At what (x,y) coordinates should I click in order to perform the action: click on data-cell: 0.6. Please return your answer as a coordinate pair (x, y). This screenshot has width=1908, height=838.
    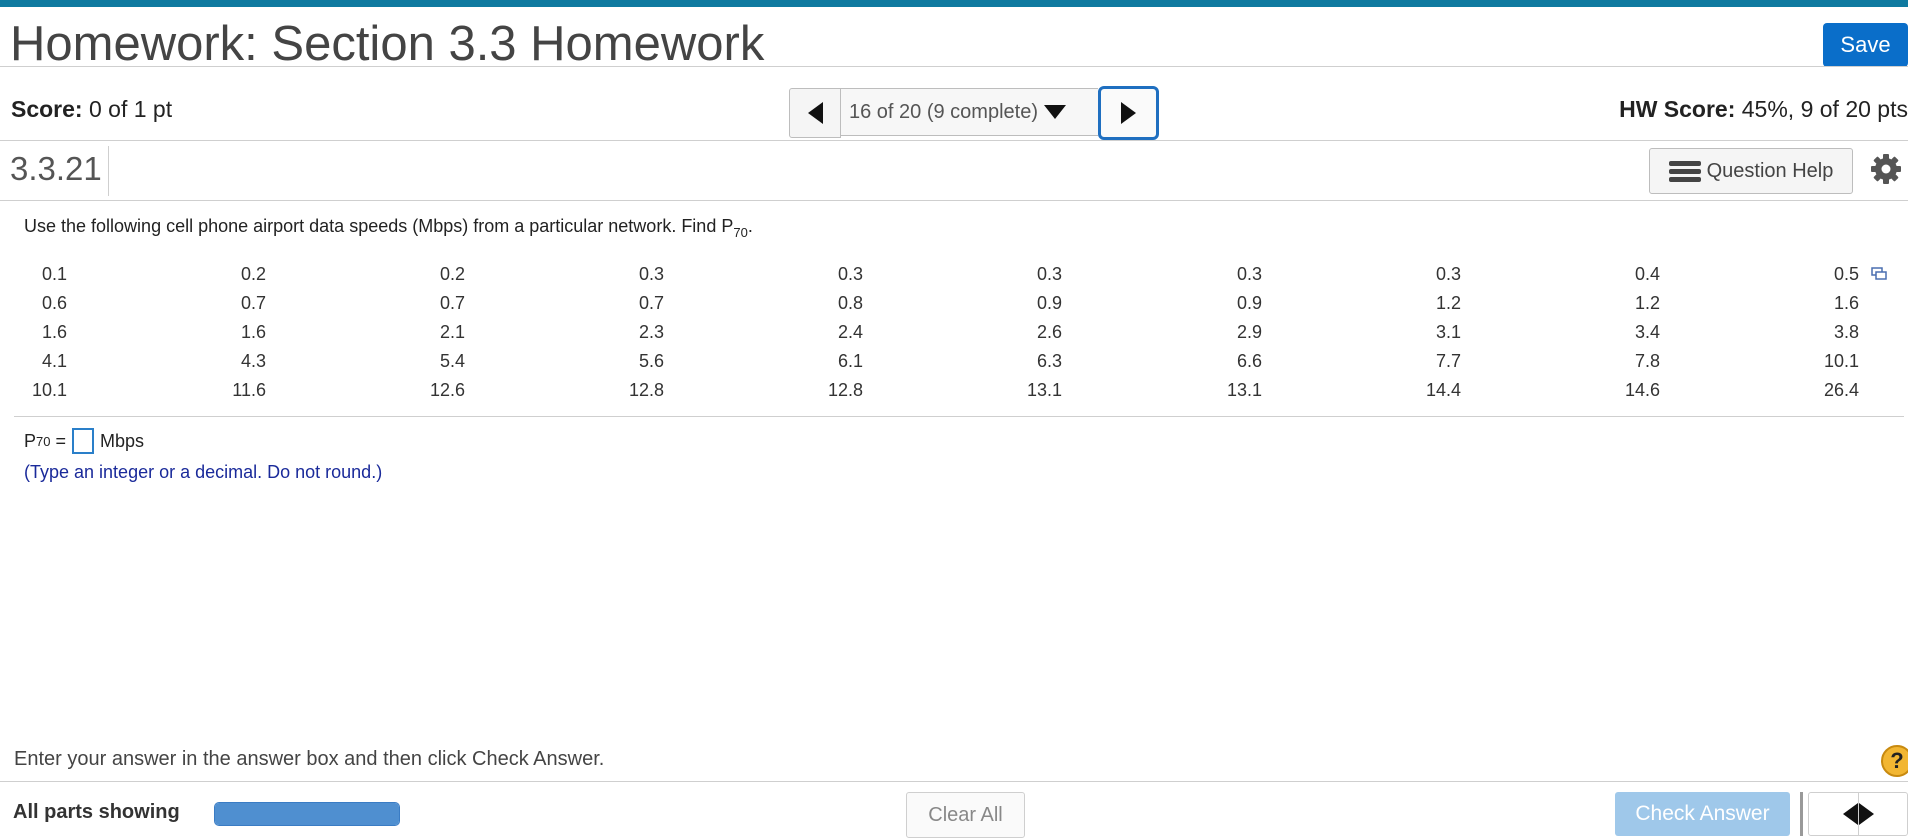
    Looking at the image, I should click on (54, 303).